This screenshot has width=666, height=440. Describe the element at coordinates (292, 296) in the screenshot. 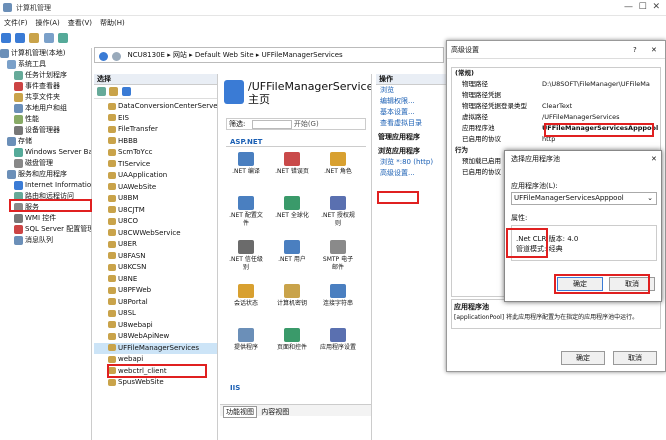

I see `feature-item: 计算机密钥` at that location.